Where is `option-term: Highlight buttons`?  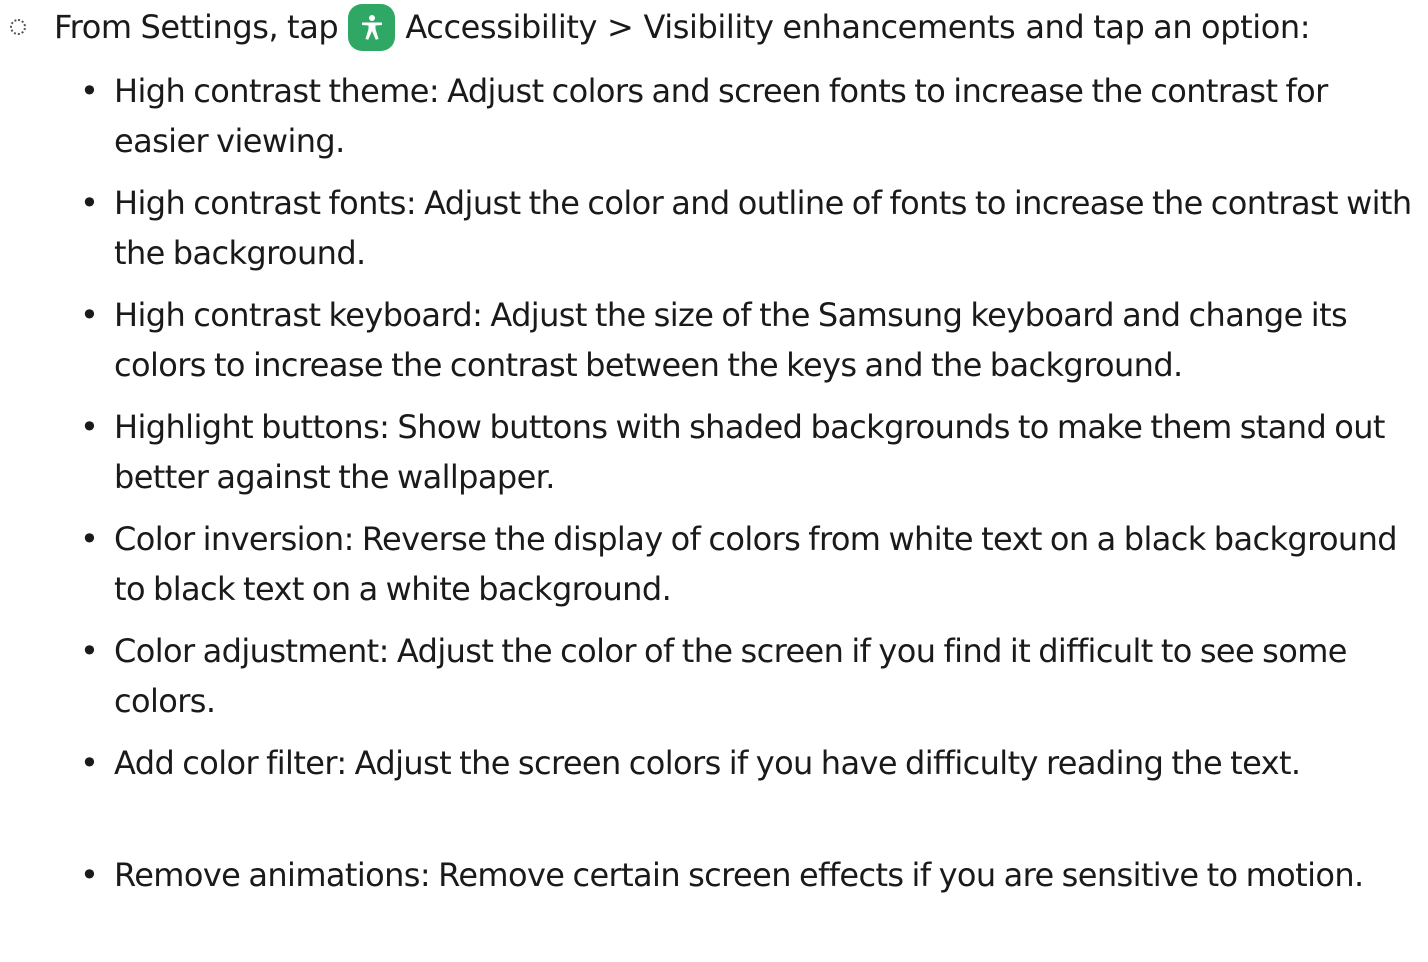 option-term: Highlight buttons is located at coordinates (247, 427).